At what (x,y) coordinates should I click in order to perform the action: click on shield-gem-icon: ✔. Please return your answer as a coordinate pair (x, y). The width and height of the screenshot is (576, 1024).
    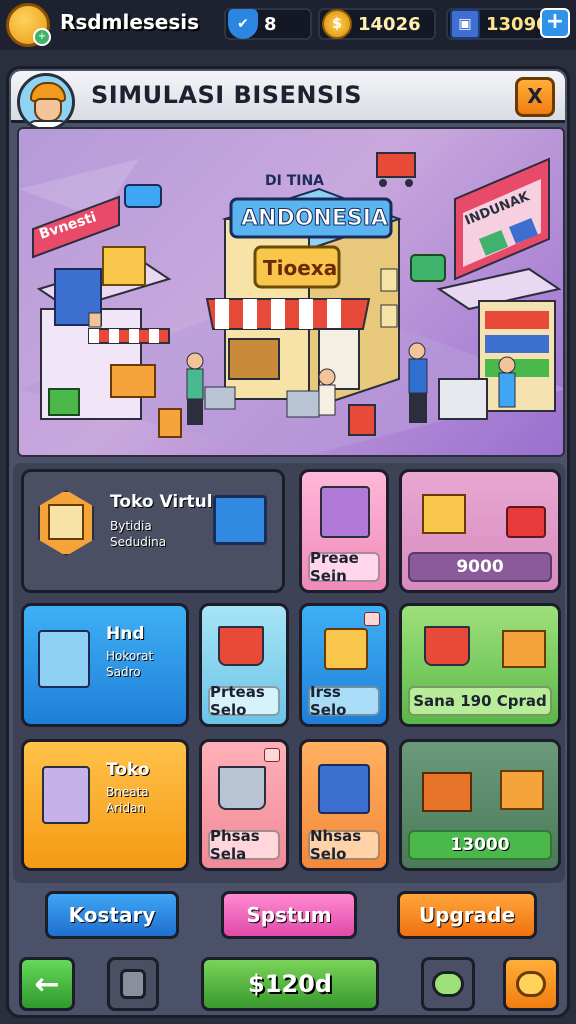
    Looking at the image, I should click on (243, 24).